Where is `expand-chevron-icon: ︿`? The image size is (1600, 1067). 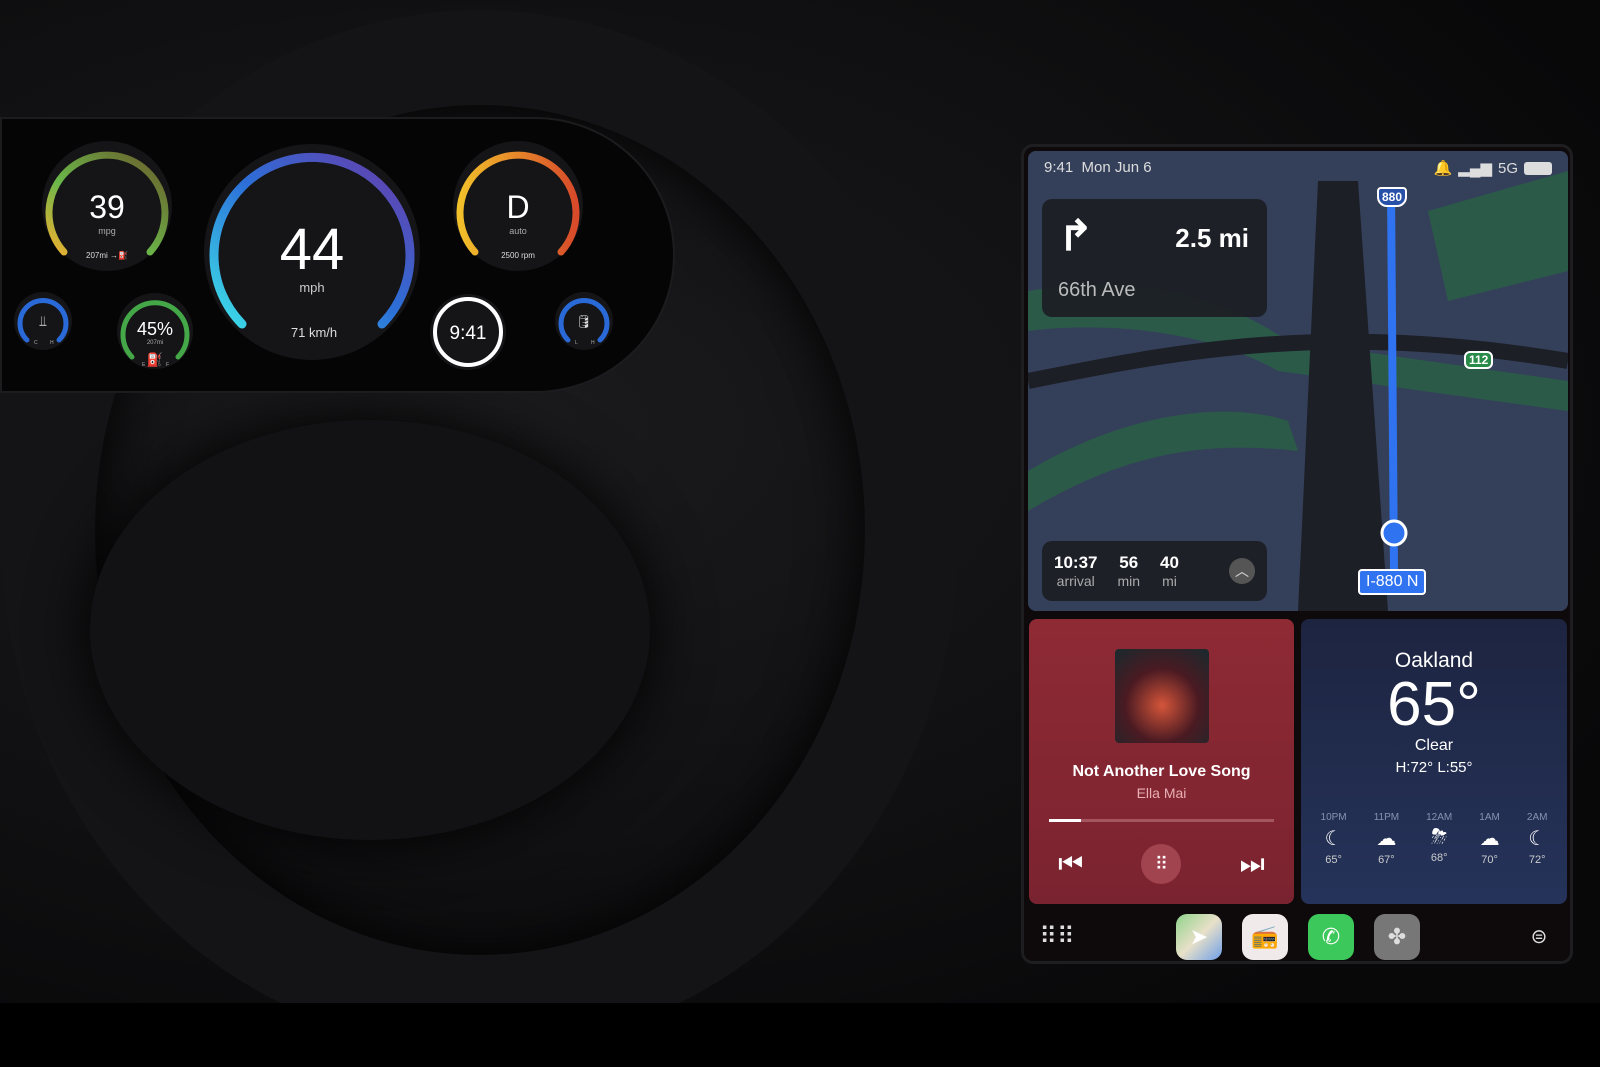 expand-chevron-icon: ︿ is located at coordinates (1242, 571).